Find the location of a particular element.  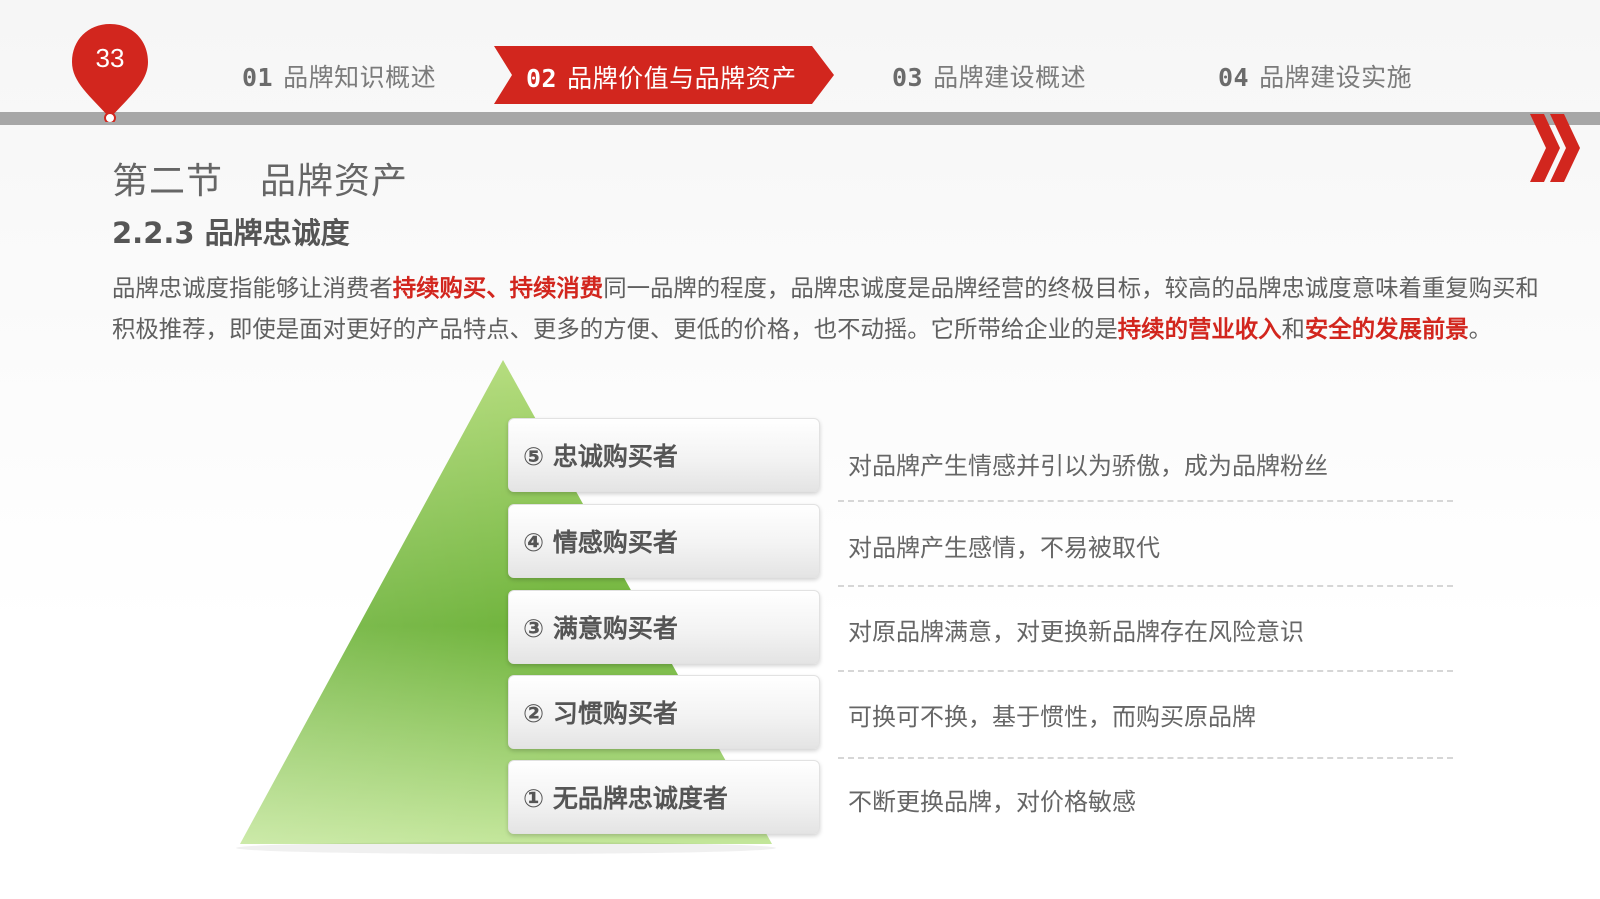

level-loyal-buyer: ⑤ 忠诚购买者 is located at coordinates (664, 455).